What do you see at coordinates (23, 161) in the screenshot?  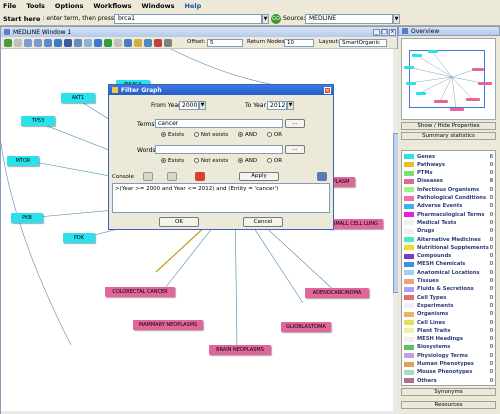 I see `gene-node: MTOR` at bounding box center [23, 161].